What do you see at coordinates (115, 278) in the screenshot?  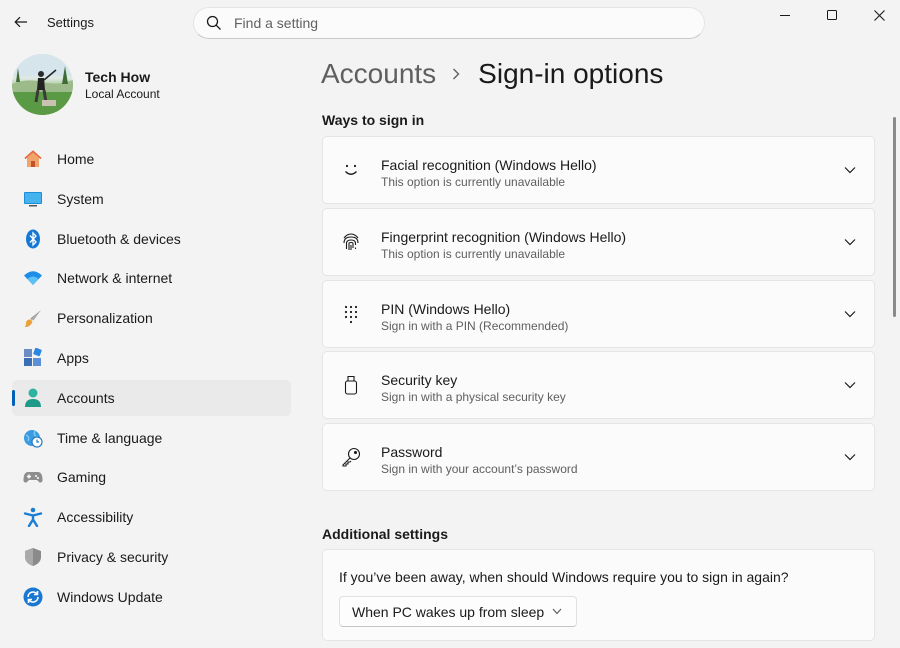 I see `sidebar-item-label: Network & internet` at bounding box center [115, 278].